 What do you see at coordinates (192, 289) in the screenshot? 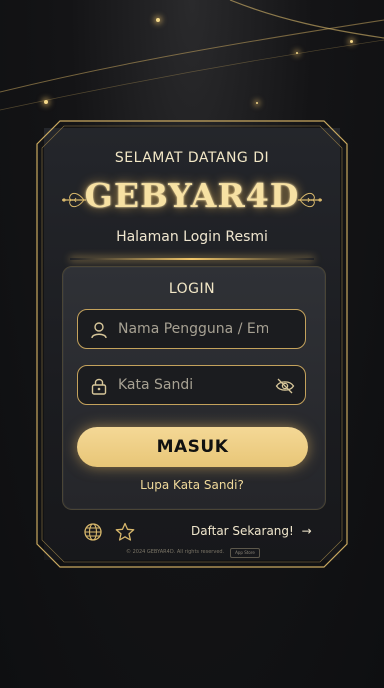
I see `login-title: LOGIN` at bounding box center [192, 289].